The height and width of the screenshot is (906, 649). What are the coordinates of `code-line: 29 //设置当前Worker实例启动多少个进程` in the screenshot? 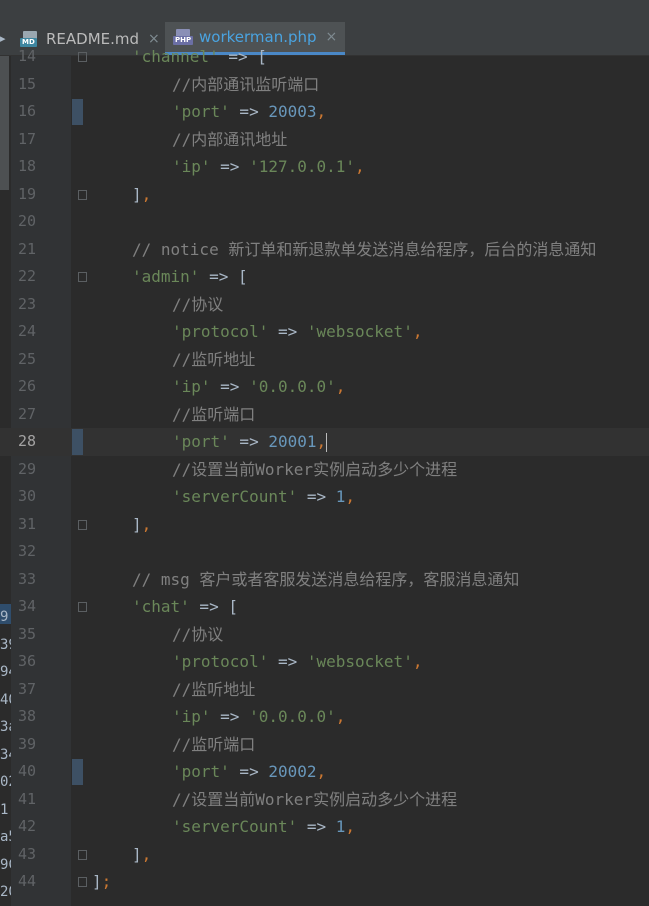 It's located at (324, 470).